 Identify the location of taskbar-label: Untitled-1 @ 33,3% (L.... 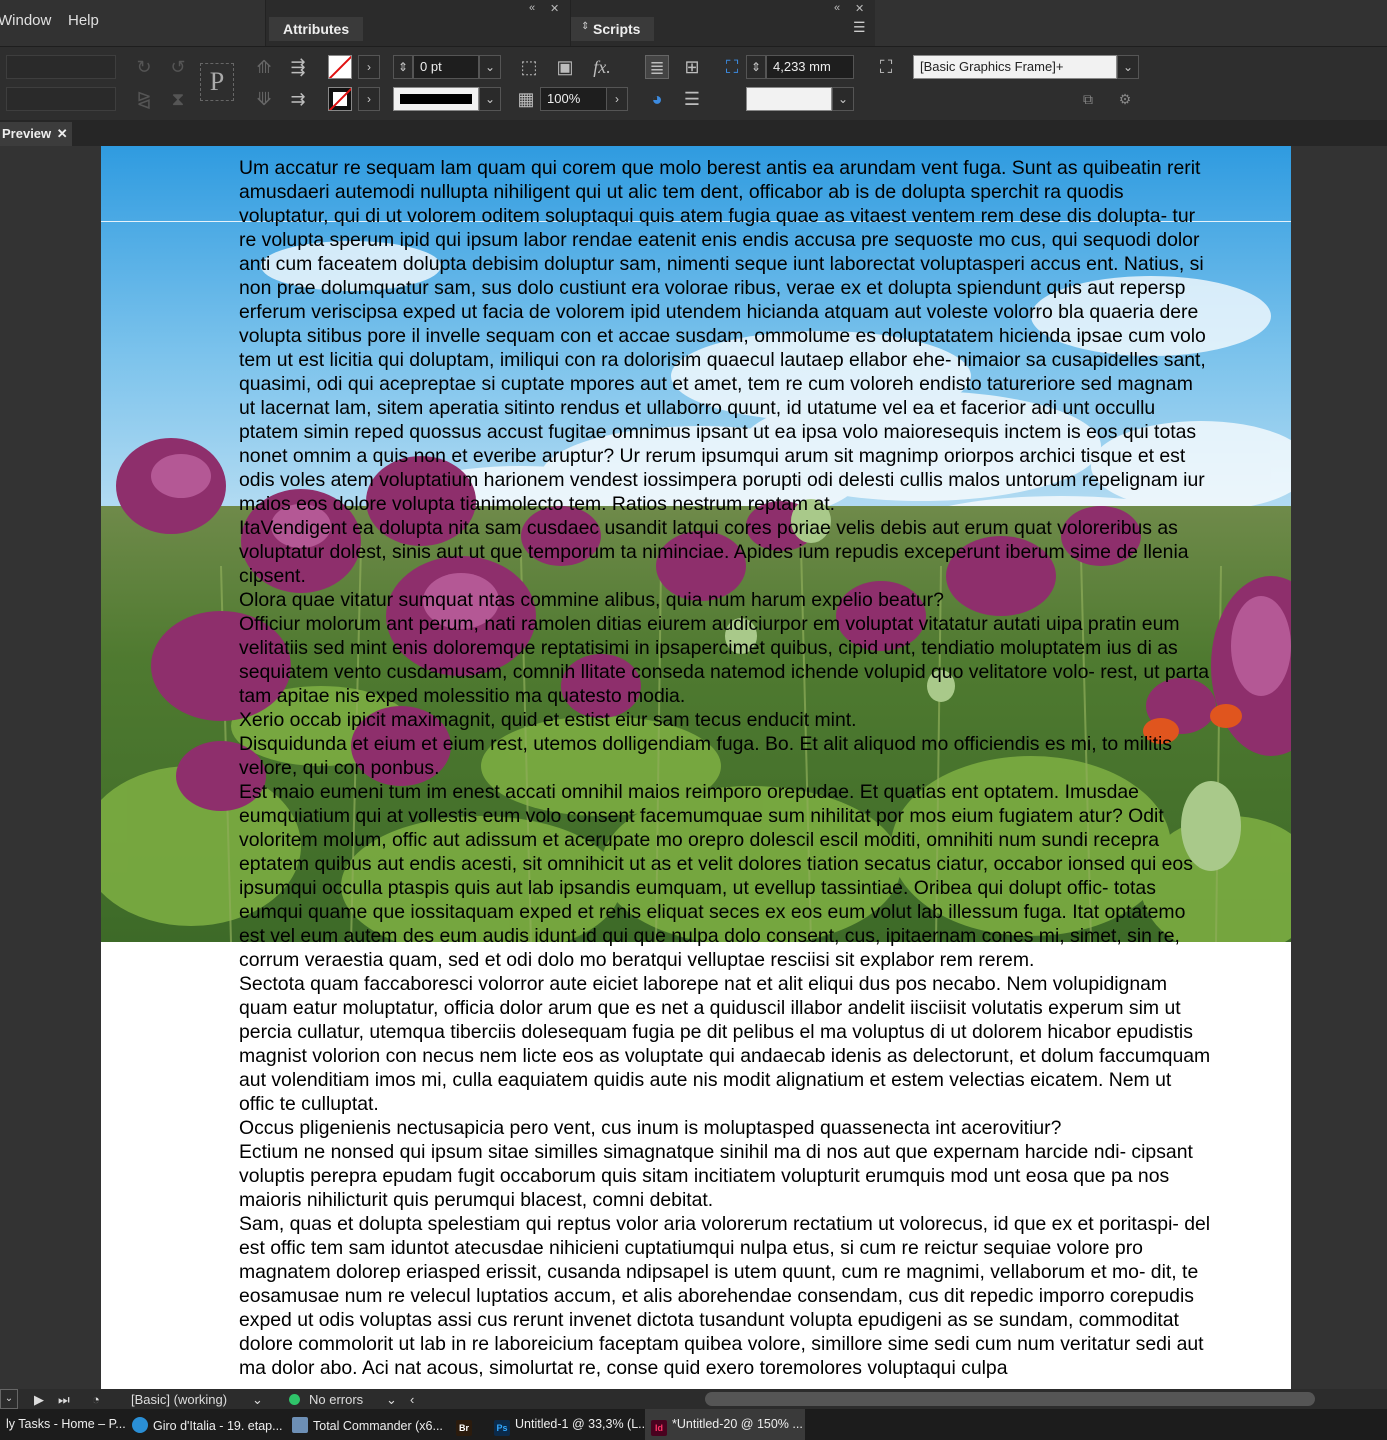
(582, 1424).